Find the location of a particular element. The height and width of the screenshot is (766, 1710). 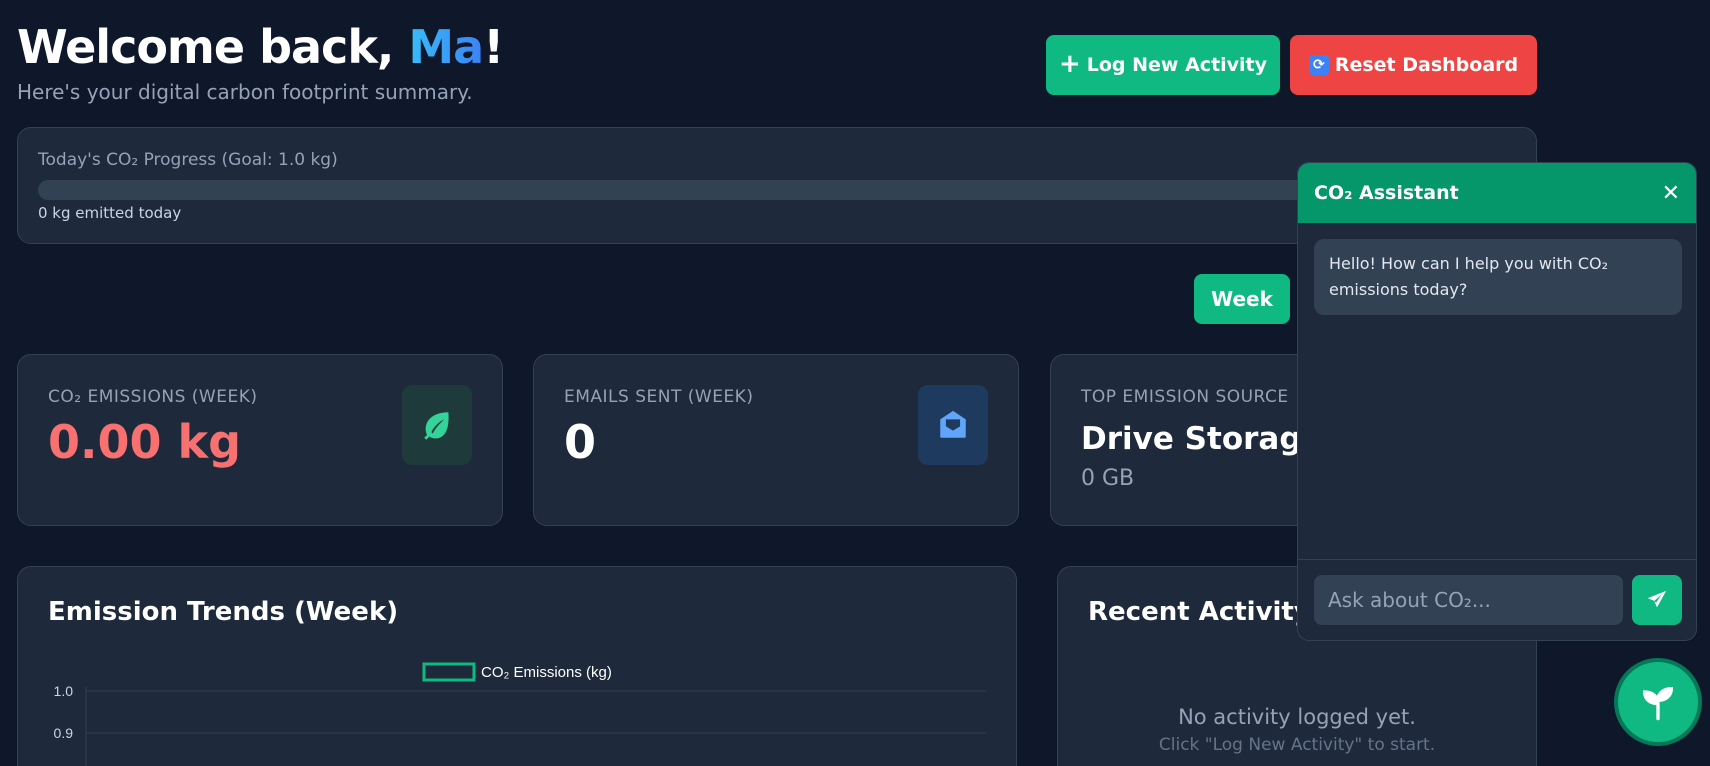

log-new-activity-button: + Log New Activity is located at coordinates (1163, 65).